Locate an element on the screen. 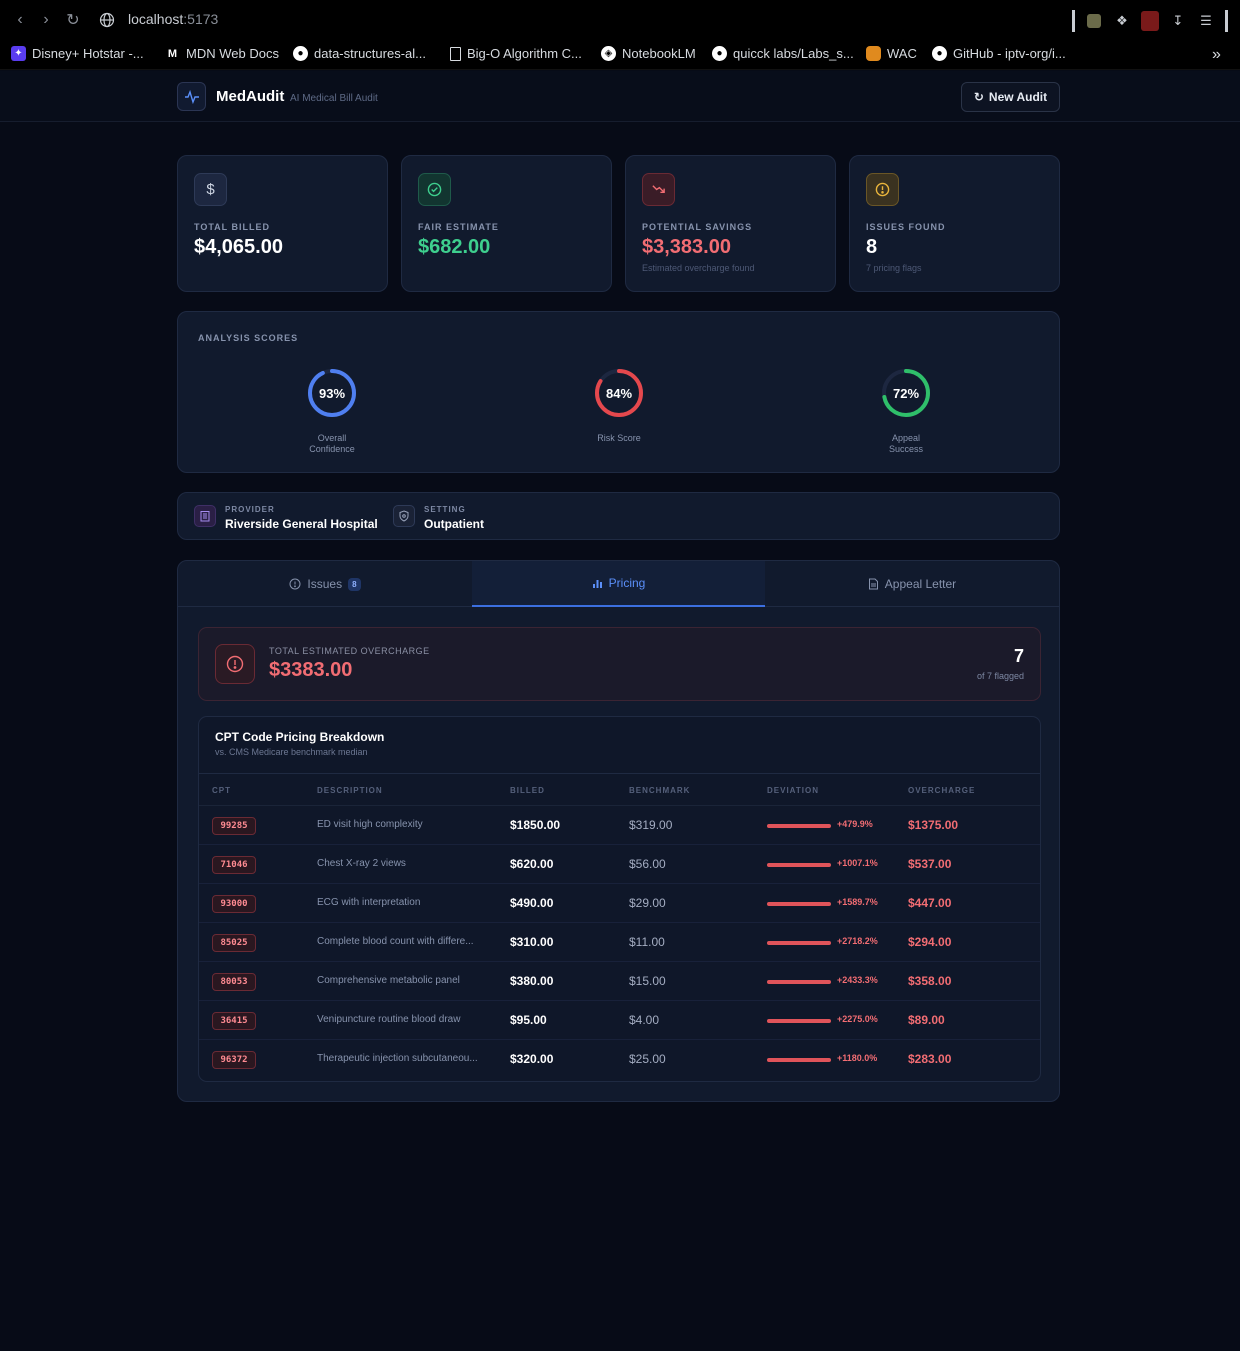  tab-appeal-letter: Appeal Letter is located at coordinates (912, 584).